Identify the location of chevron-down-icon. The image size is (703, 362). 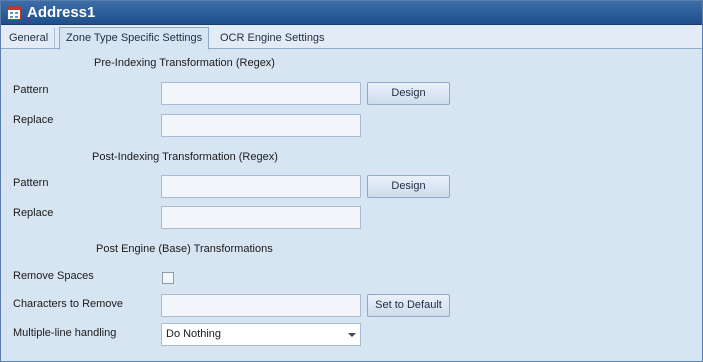
(352, 335).